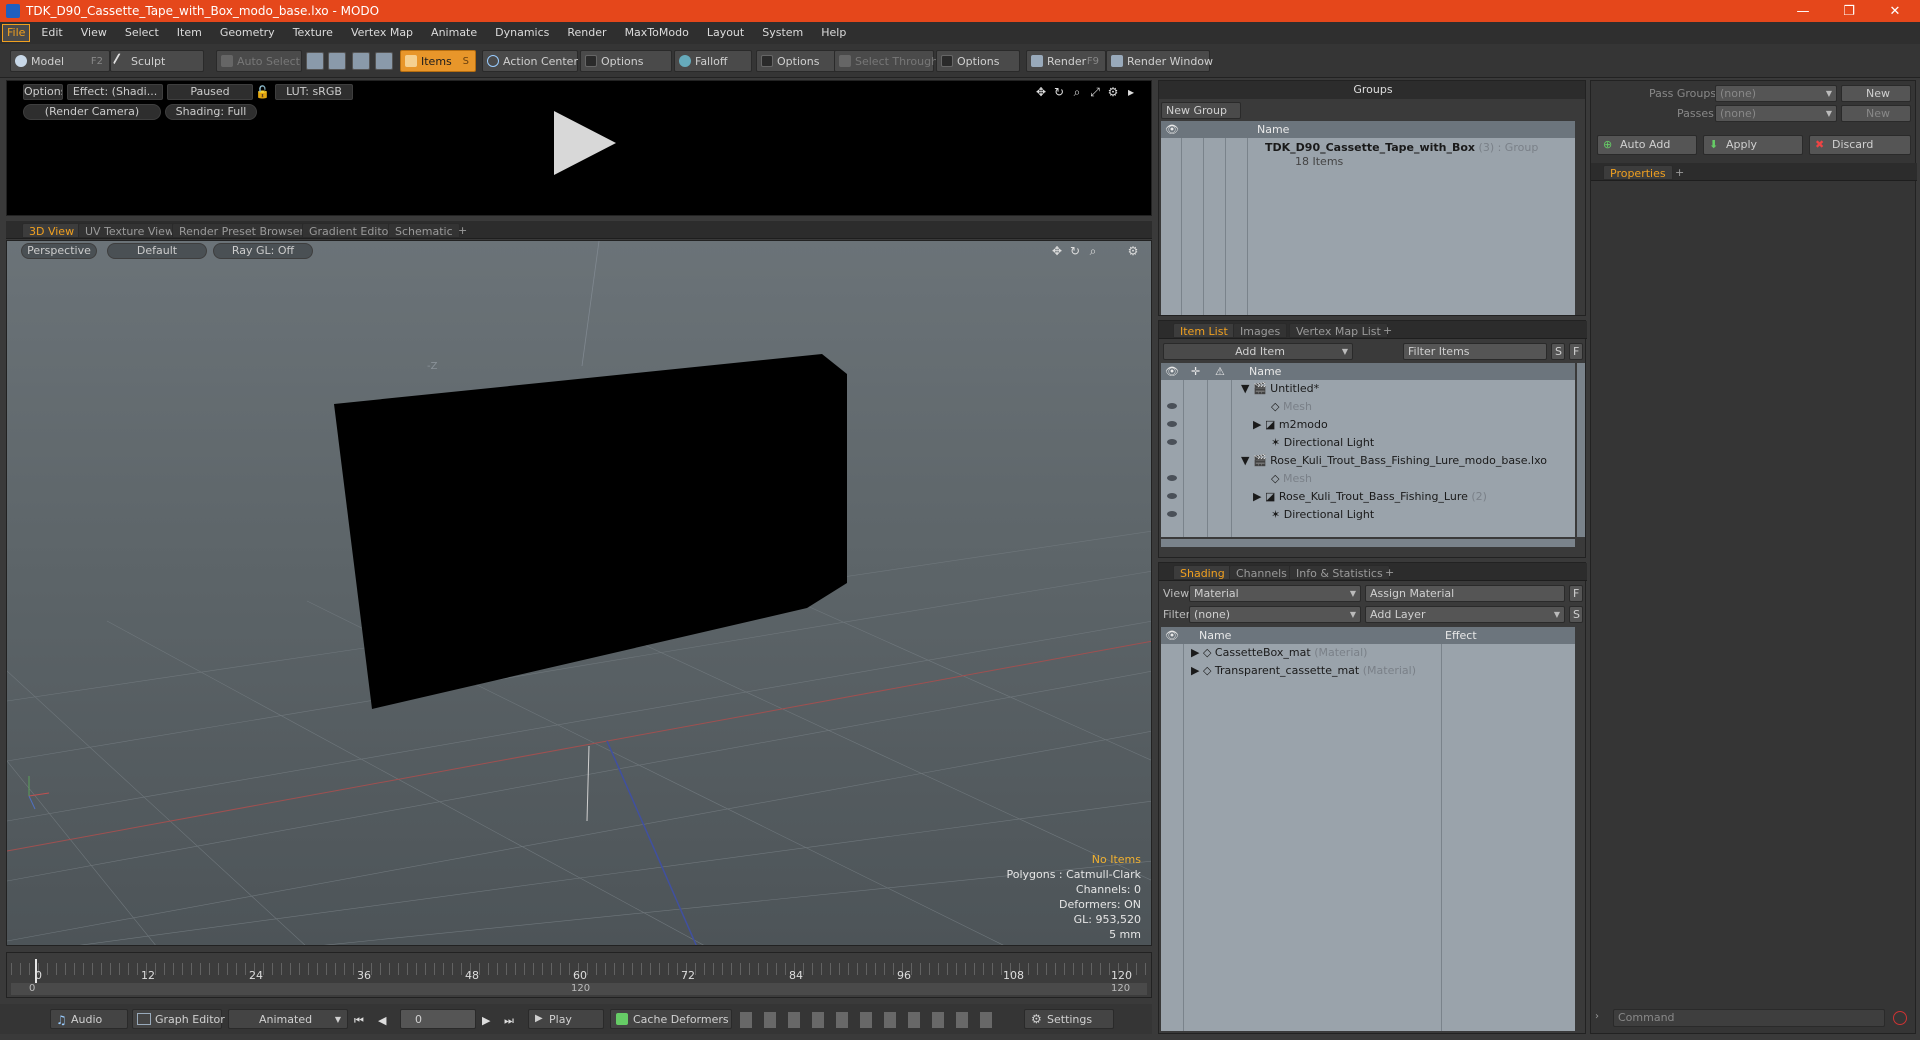  Describe the element at coordinates (60, 61) in the screenshot. I see `model-mode-button: Model F2` at that location.